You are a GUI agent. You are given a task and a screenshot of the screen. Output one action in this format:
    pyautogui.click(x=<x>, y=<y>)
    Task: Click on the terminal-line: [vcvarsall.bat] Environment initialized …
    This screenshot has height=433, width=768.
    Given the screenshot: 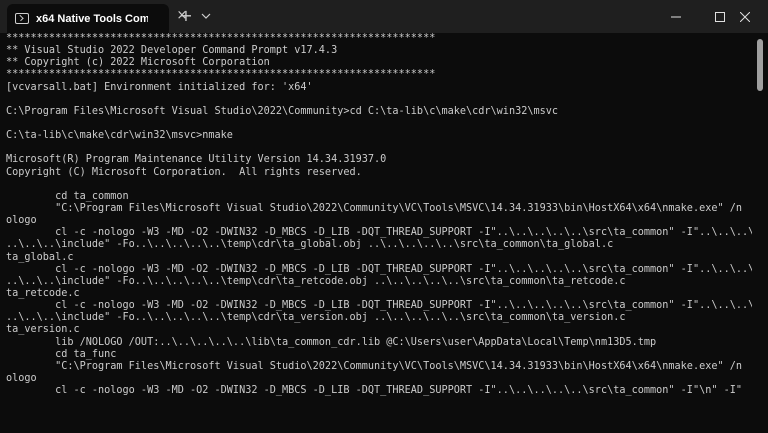 What is the action you would take?
    pyautogui.click(x=159, y=87)
    